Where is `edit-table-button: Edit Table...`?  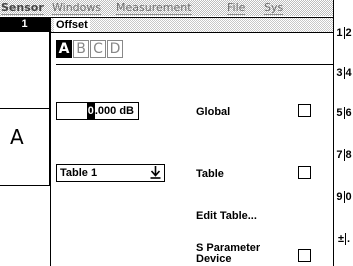
edit-table-button: Edit Table... is located at coordinates (226, 216).